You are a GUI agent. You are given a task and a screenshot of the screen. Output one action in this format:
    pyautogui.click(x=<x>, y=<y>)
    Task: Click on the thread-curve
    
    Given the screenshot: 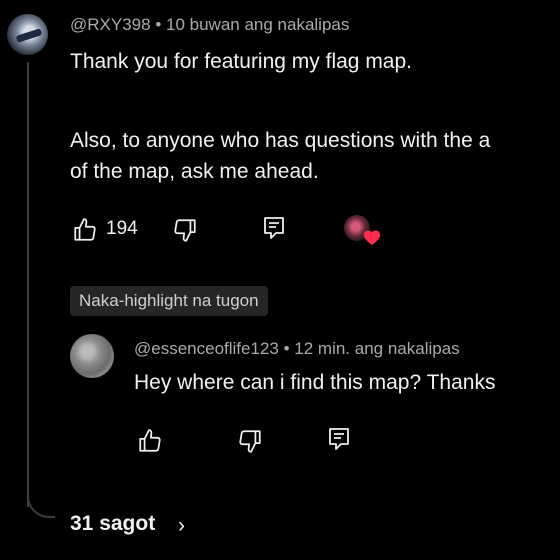 What is the action you would take?
    pyautogui.click(x=41, y=504)
    